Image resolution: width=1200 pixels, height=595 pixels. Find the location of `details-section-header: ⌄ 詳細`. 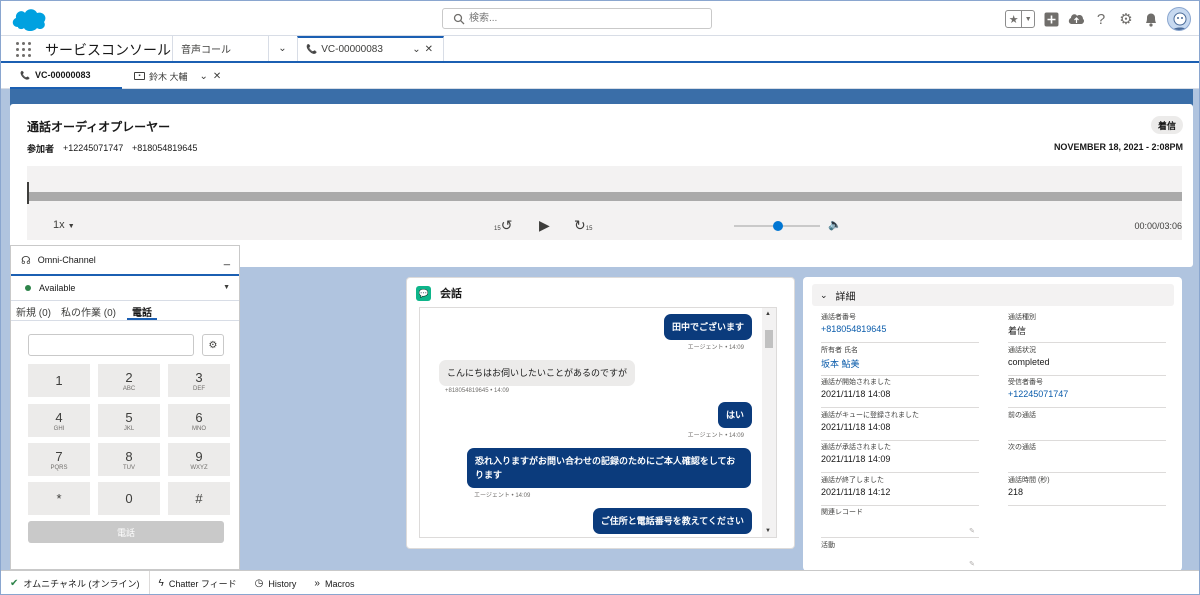

details-section-header: ⌄ 詳細 is located at coordinates (993, 295).